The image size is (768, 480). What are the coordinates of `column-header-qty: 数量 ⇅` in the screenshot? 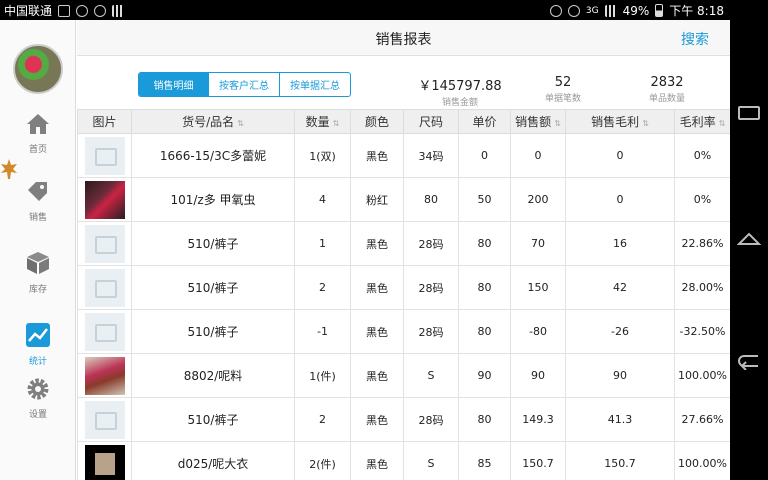 It's located at (322, 121).